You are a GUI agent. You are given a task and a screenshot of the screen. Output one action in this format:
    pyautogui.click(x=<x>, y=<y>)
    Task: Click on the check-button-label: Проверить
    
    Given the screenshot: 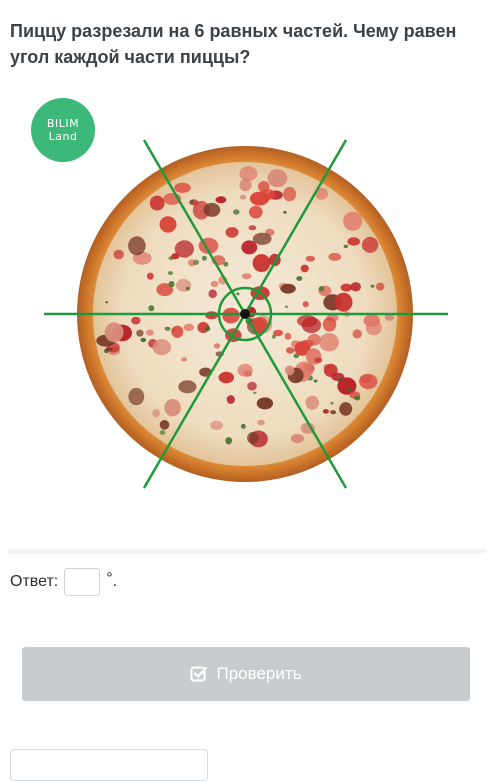 What is the action you would take?
    pyautogui.click(x=259, y=673)
    